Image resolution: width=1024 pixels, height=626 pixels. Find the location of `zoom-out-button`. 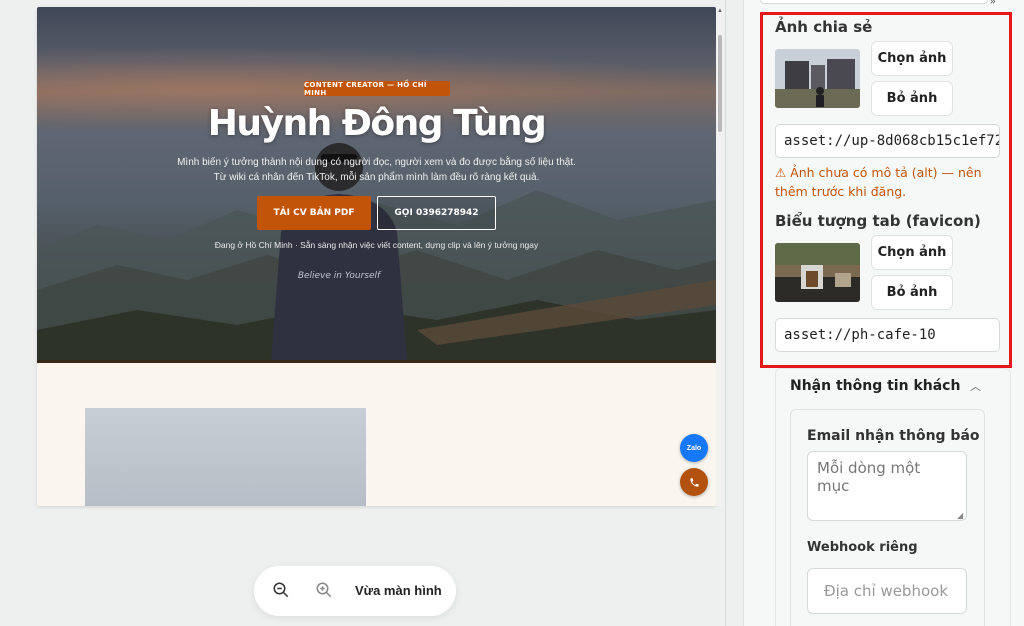

zoom-out-button is located at coordinates (282, 591).